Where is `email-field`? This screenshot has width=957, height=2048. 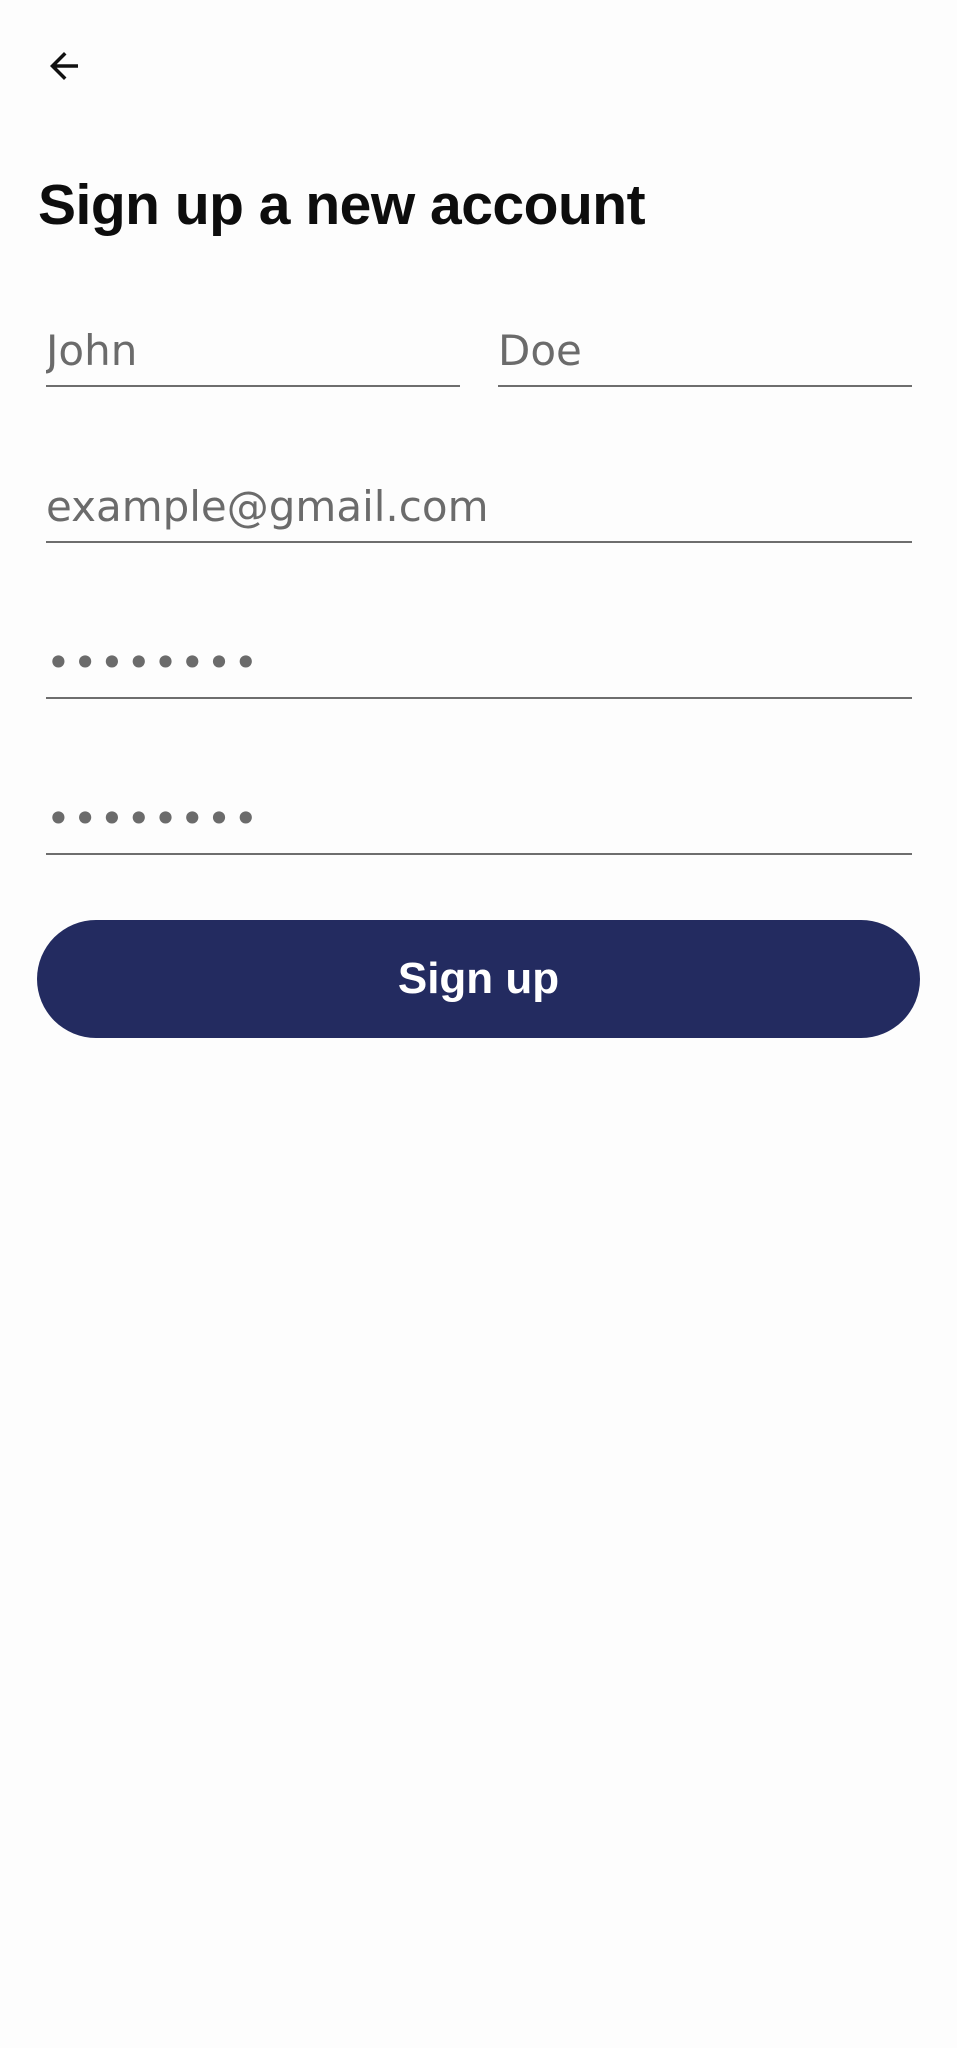
email-field is located at coordinates (479, 505).